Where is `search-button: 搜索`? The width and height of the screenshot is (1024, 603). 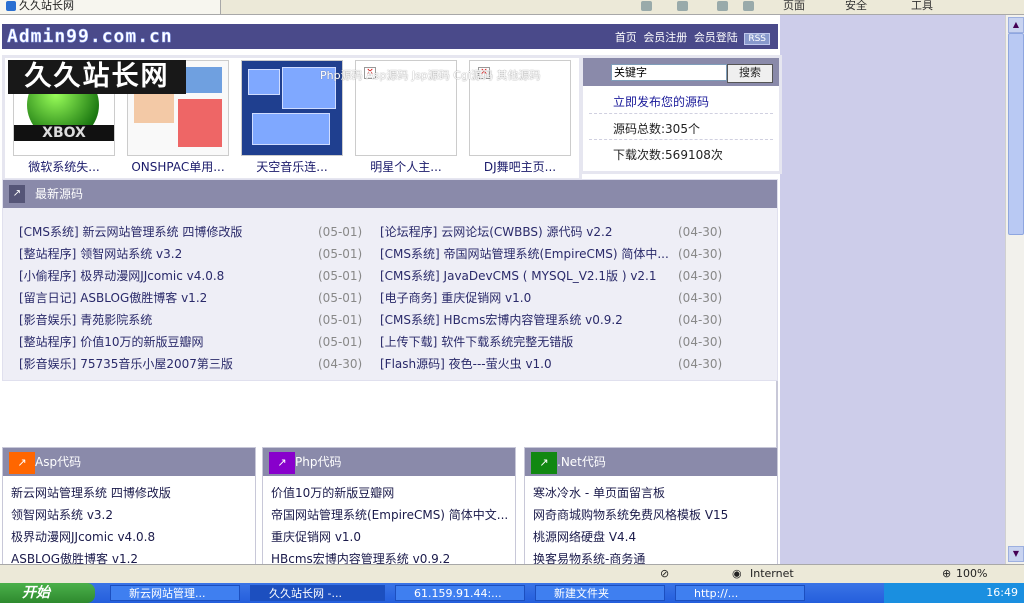
search-button: 搜索 is located at coordinates (750, 73).